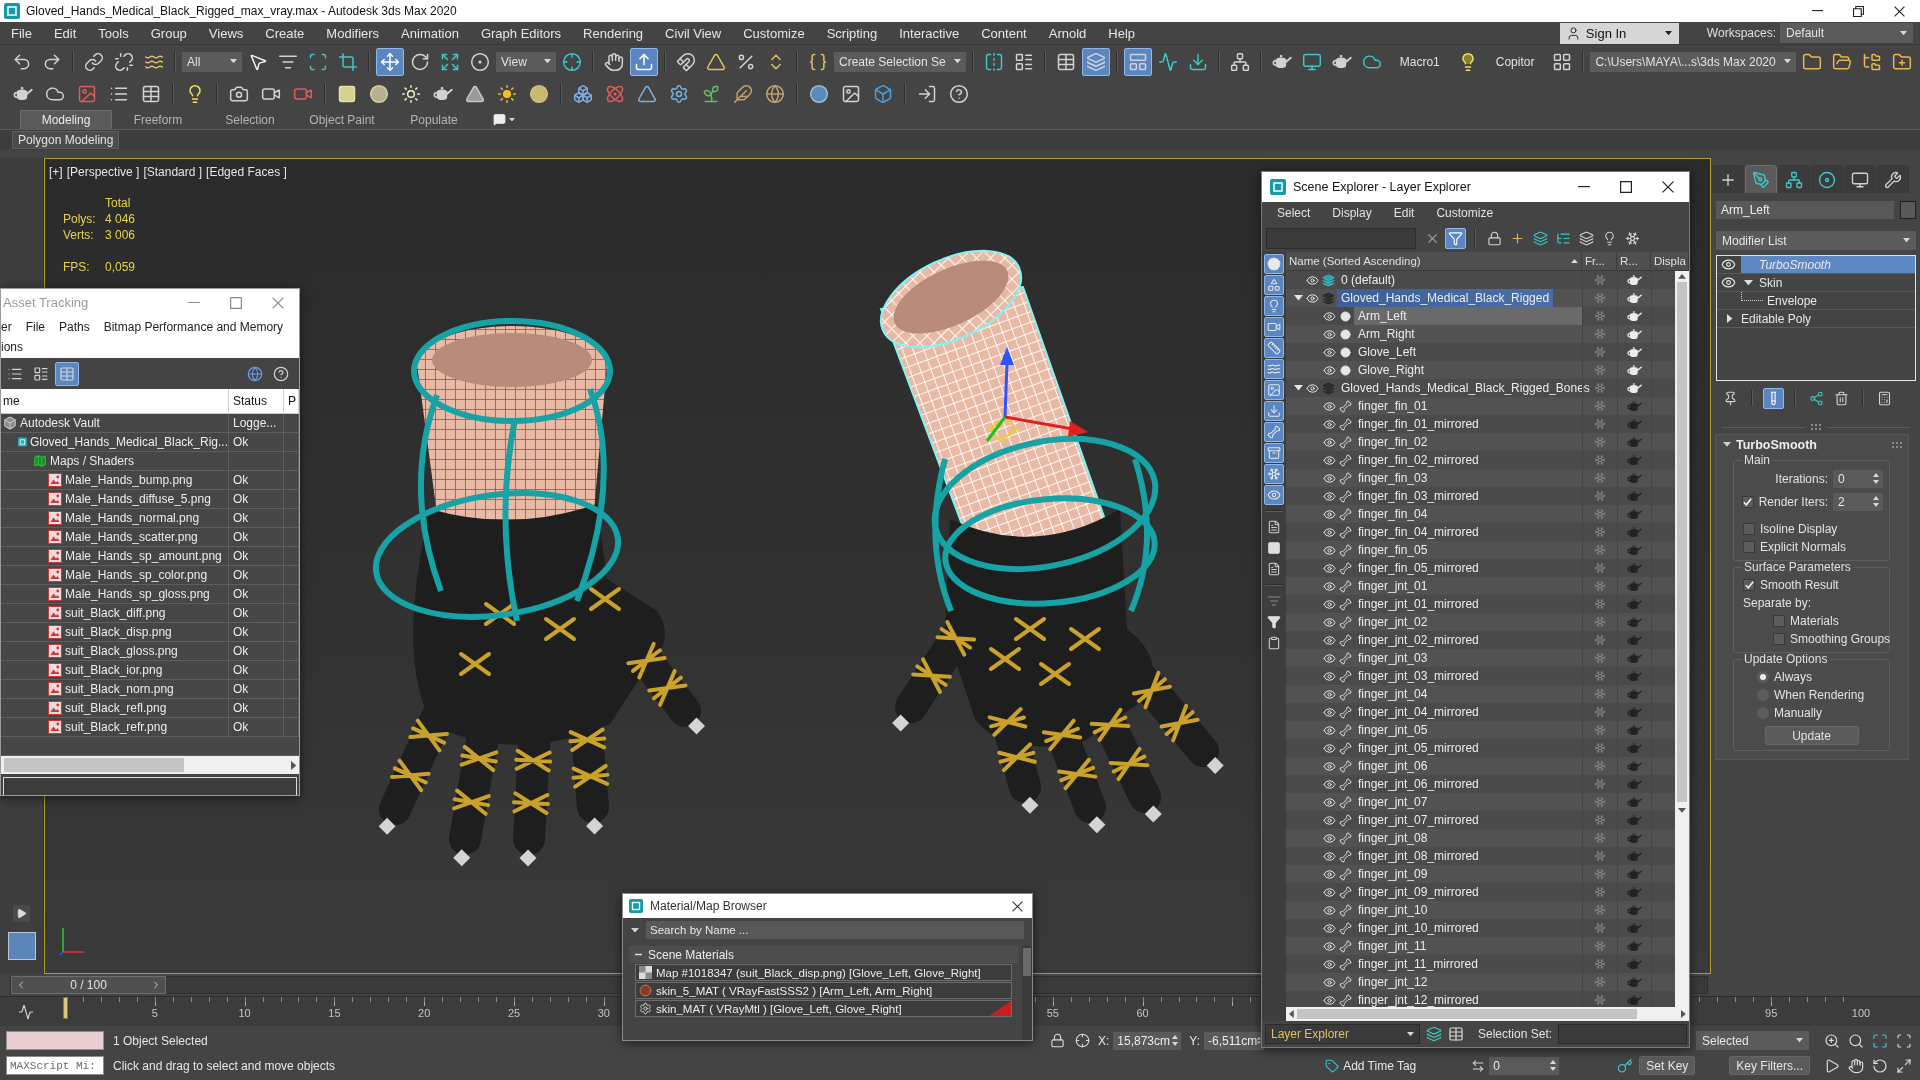 The width and height of the screenshot is (1920, 1080). Describe the element at coordinates (56, 172) in the screenshot. I see `viewport-label: [+]` at that location.